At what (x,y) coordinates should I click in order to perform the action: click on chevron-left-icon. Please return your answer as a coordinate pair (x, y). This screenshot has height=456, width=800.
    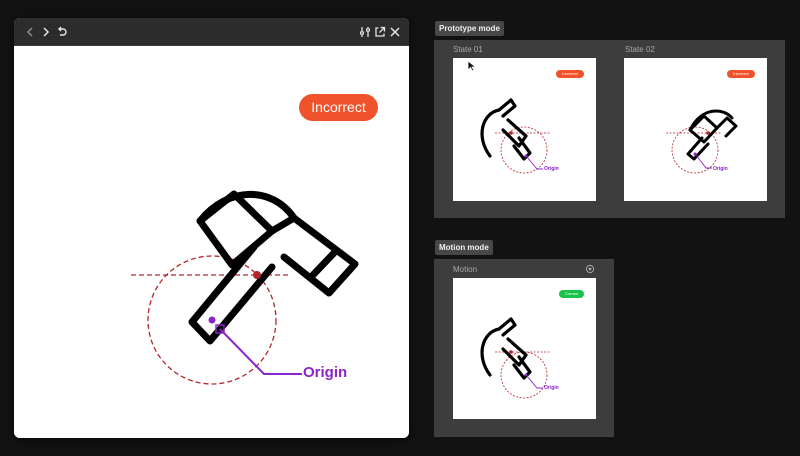
    Looking at the image, I should click on (30, 31).